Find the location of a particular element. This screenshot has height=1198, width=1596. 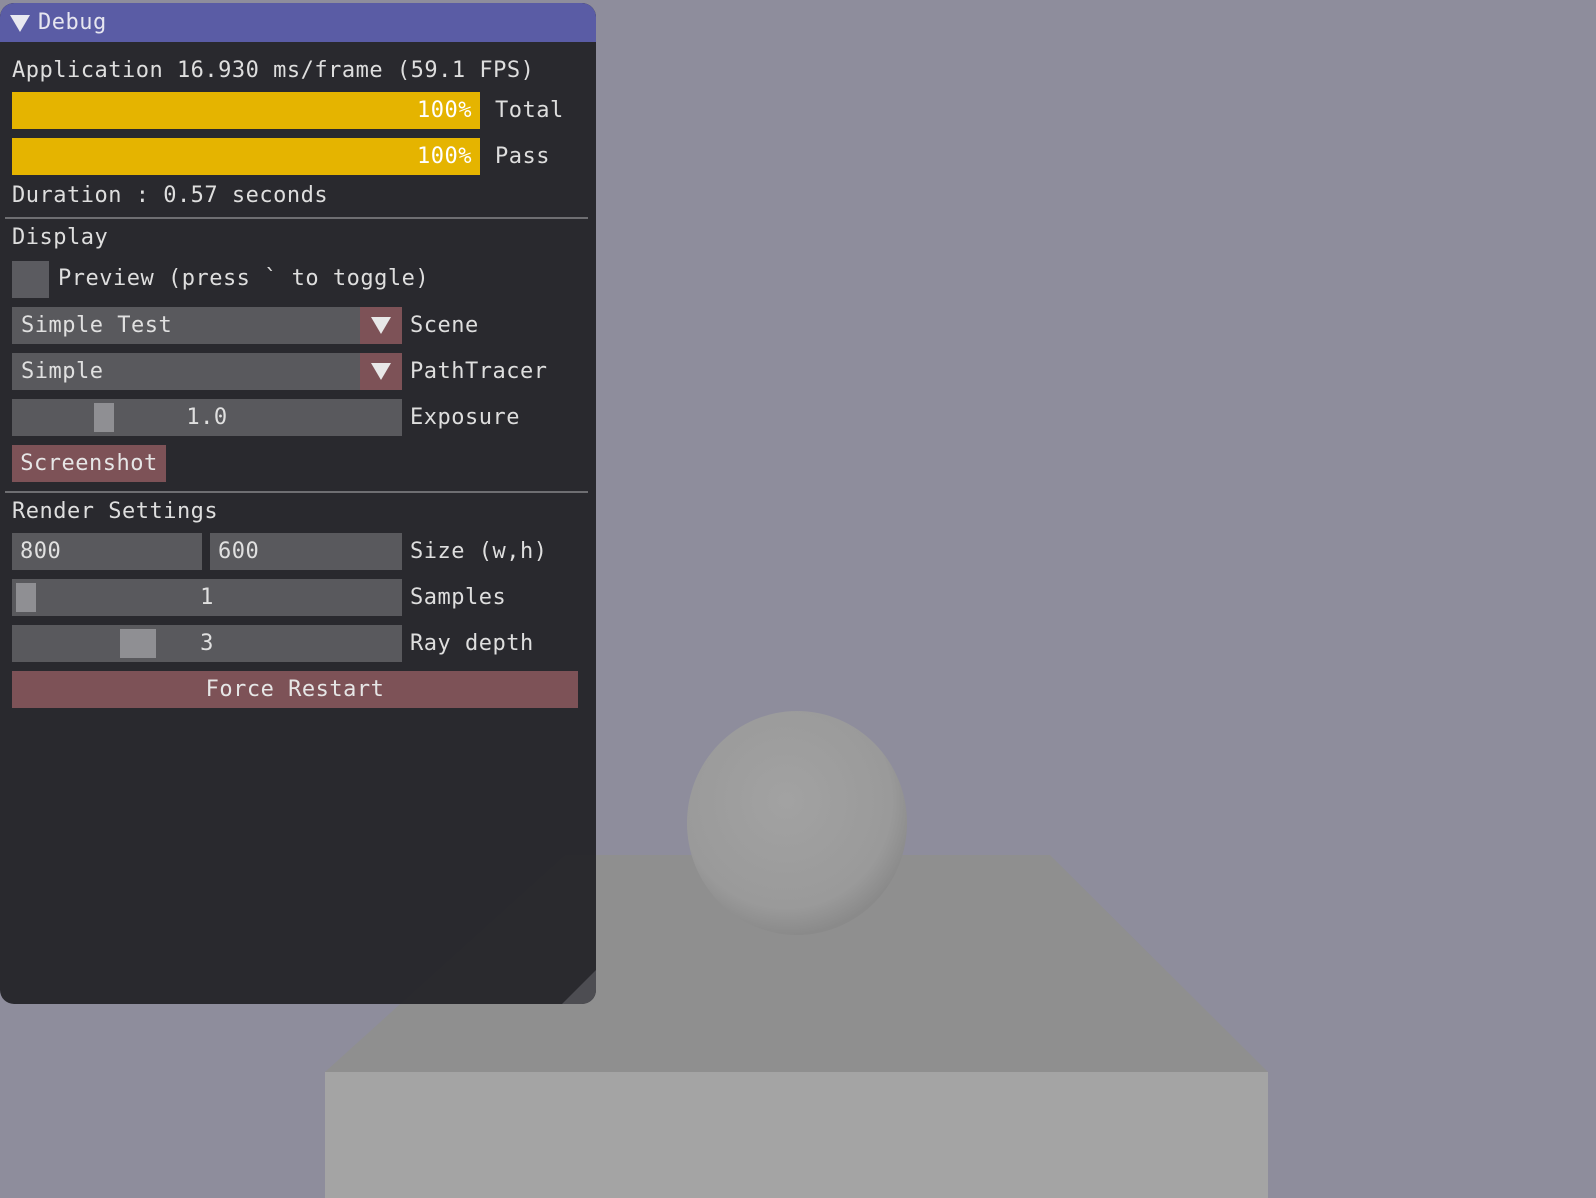

pathtracer-dropdown-button is located at coordinates (381, 371).